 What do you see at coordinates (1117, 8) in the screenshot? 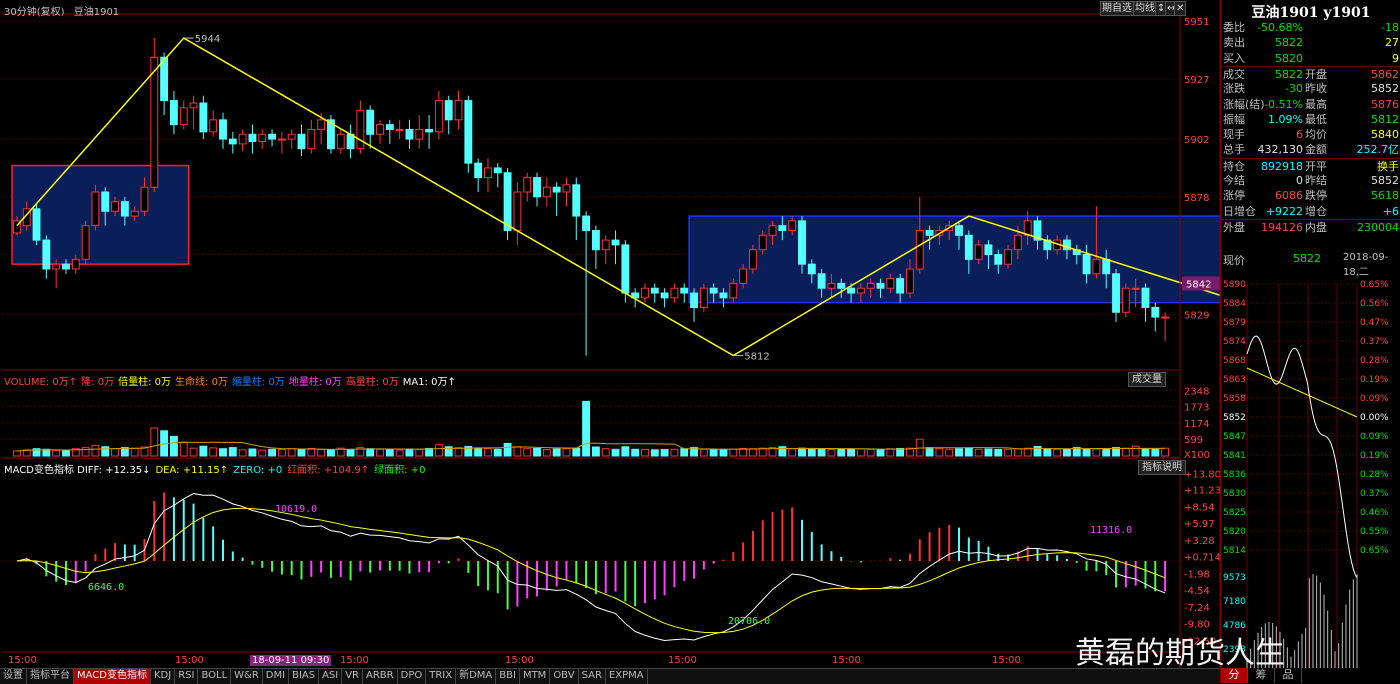
I see `top-button: 期自选` at bounding box center [1117, 8].